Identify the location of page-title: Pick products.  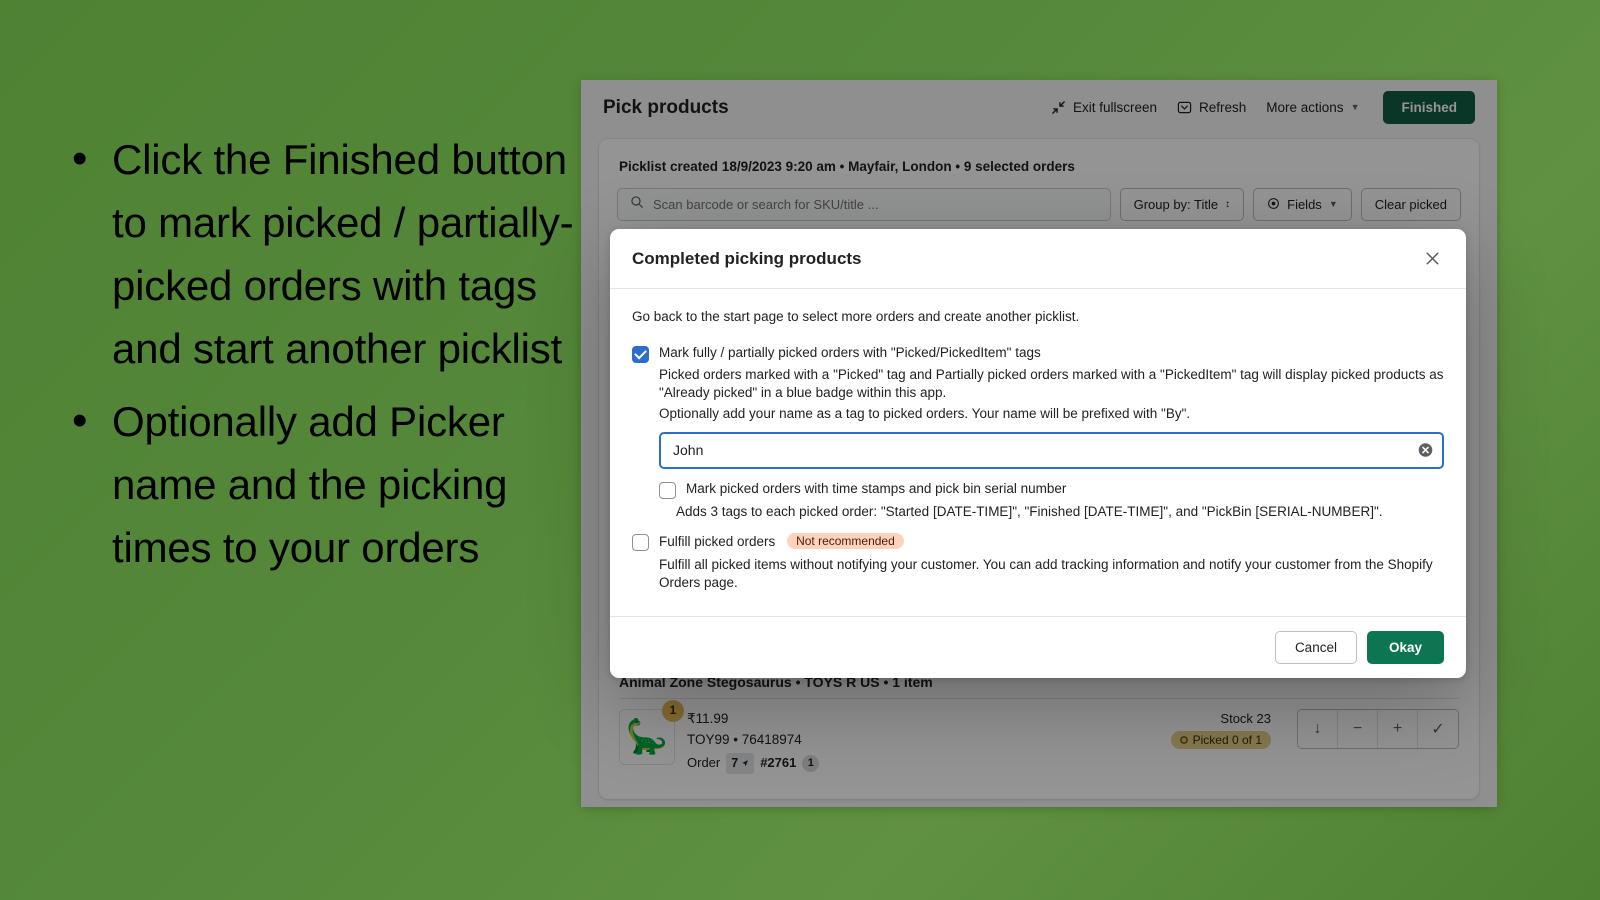
(666, 107).